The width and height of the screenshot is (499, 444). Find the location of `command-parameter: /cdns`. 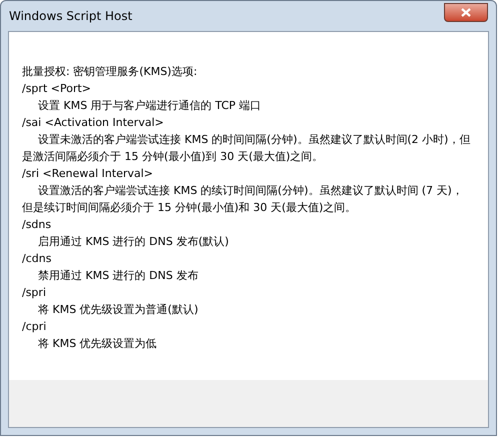

command-parameter: /cdns is located at coordinates (37, 259).